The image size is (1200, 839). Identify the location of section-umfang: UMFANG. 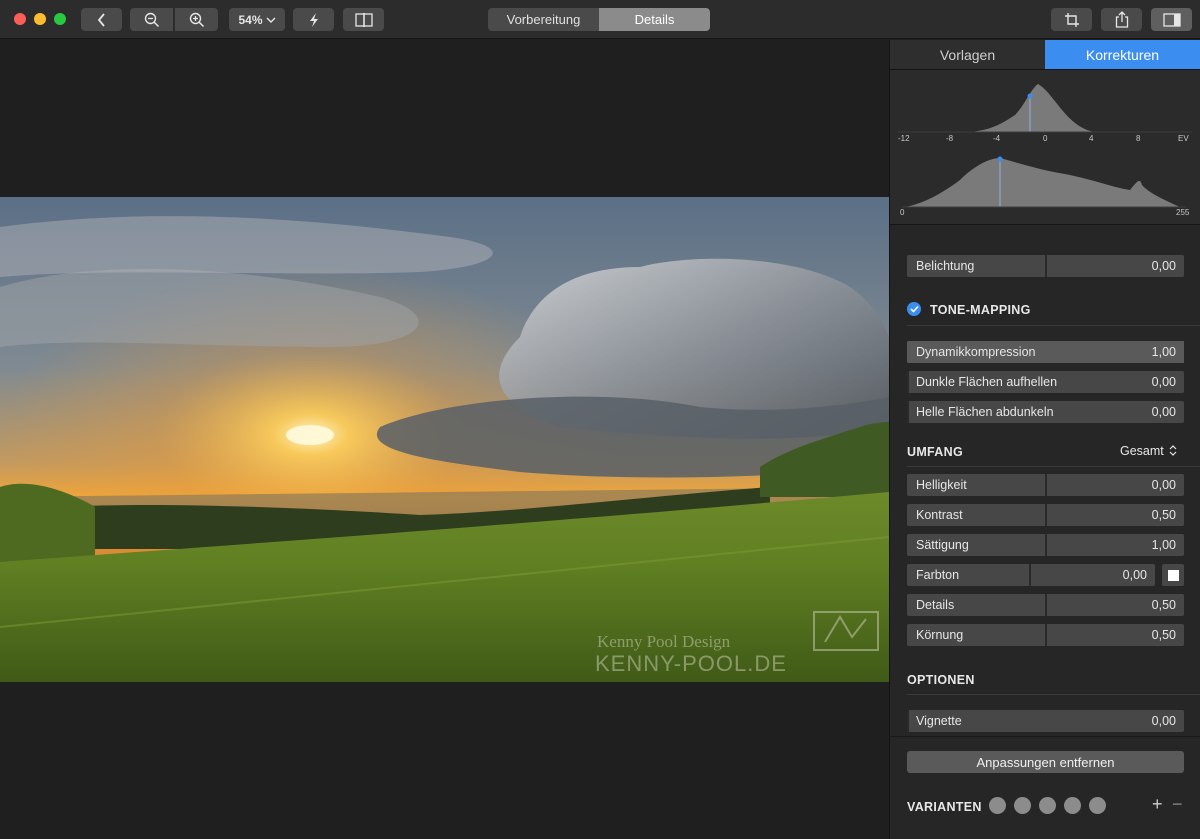
(935, 452).